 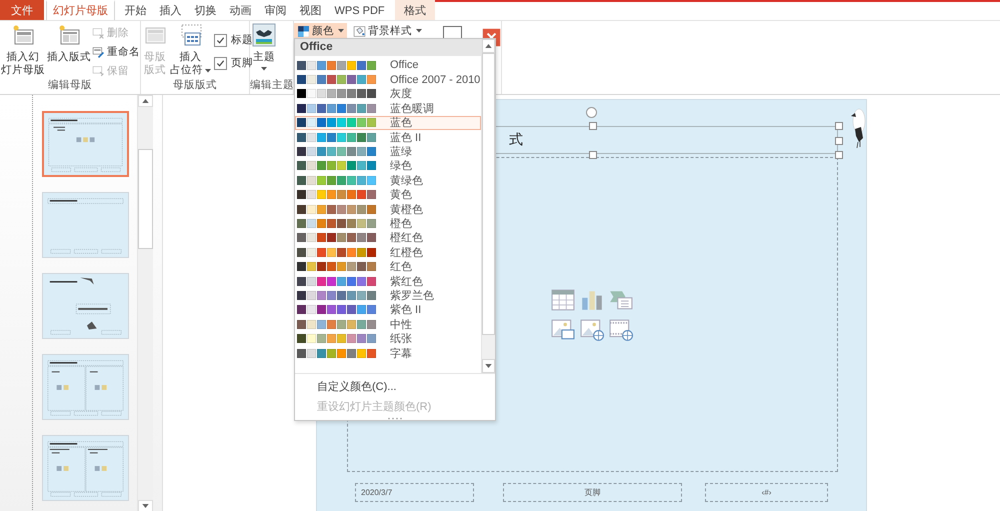 I want to click on ribbon-button: 重命名, so click(x=116, y=52).